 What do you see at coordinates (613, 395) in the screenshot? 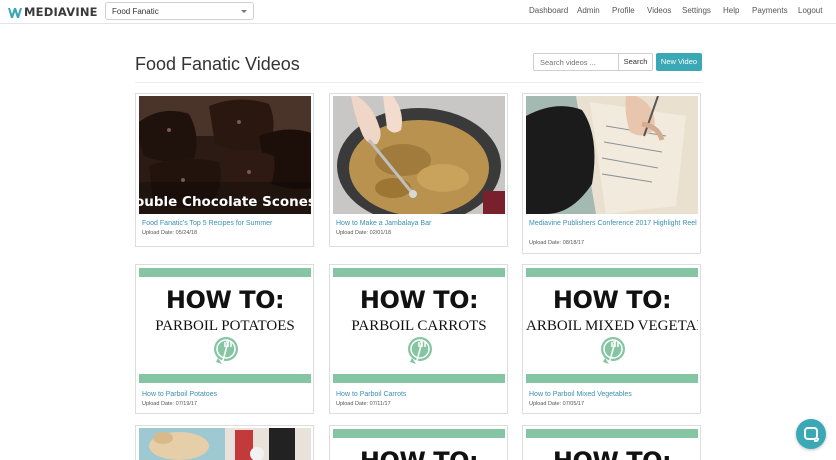
I see `video-title-link: How to Parboil Mixed Vegetables` at bounding box center [613, 395].